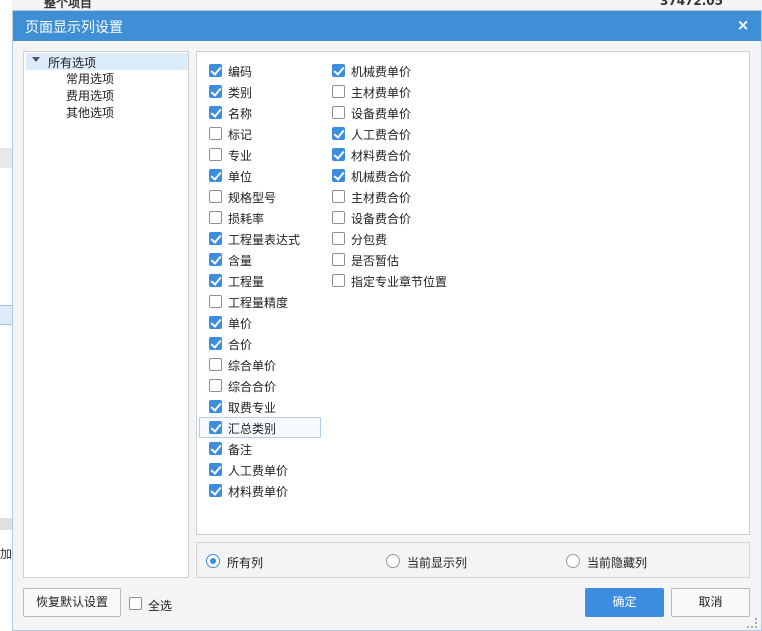 The image size is (762, 631). What do you see at coordinates (107, 61) in the screenshot?
I see `tree-item-all-options: 所有选项` at bounding box center [107, 61].